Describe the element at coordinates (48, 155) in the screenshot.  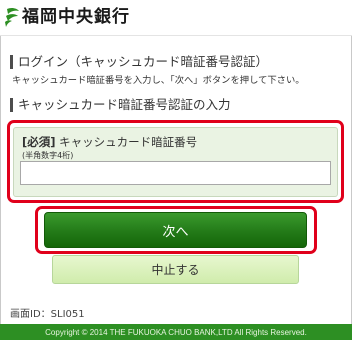
I see `pin-field-hint: (半角数字4桁)` at that location.